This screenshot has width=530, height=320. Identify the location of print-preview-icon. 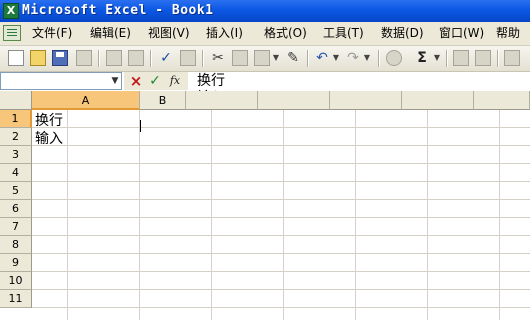
(136, 58).